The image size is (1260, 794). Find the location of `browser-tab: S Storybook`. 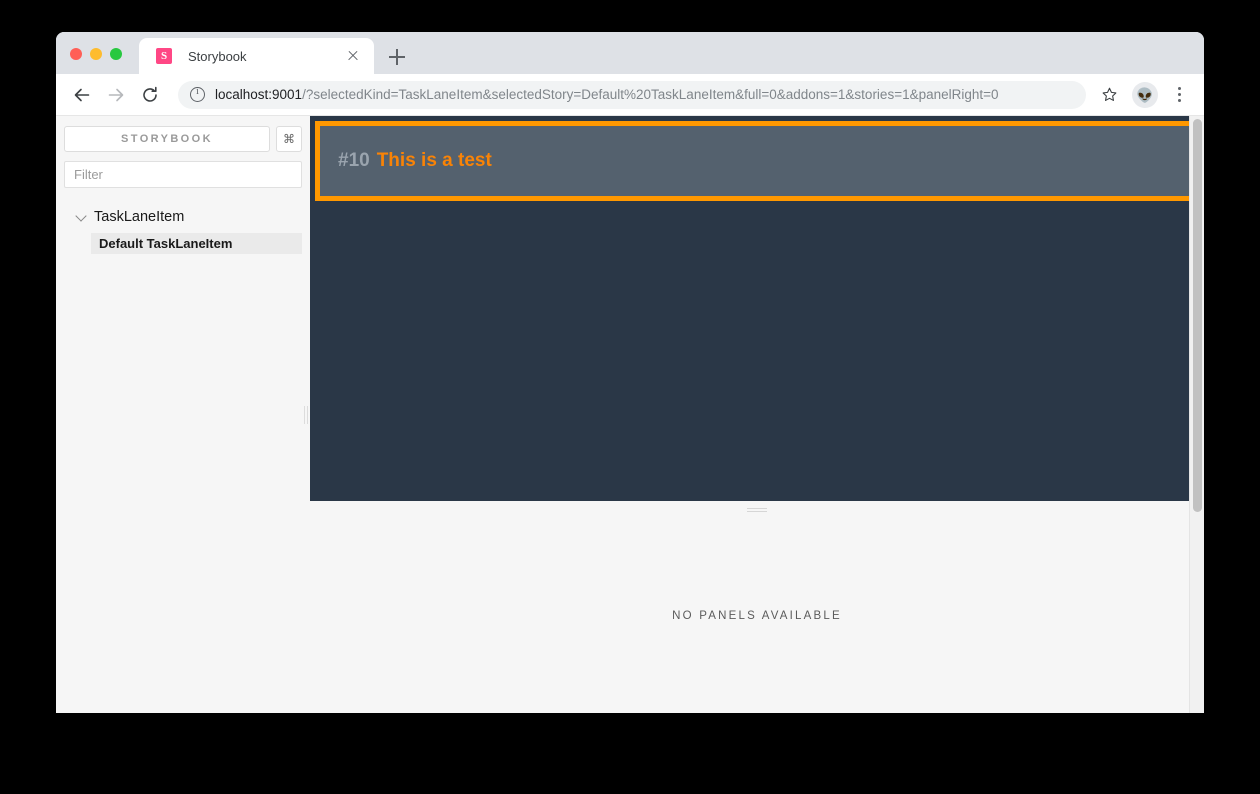

browser-tab: S Storybook is located at coordinates (256, 56).